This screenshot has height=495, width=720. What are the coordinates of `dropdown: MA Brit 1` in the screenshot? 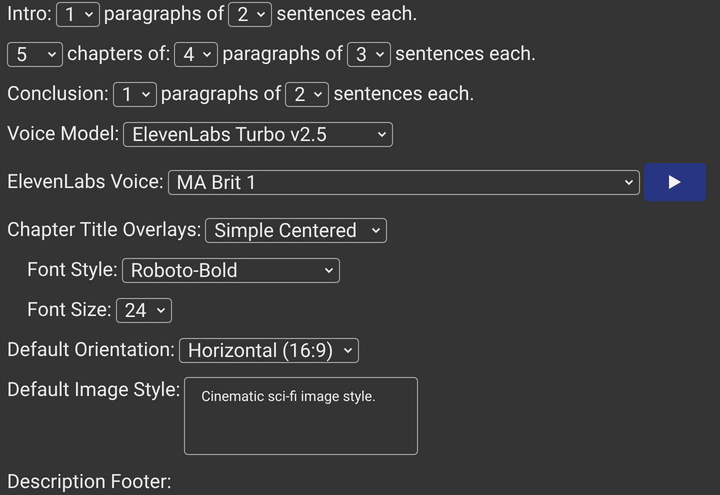 It's located at (404, 182).